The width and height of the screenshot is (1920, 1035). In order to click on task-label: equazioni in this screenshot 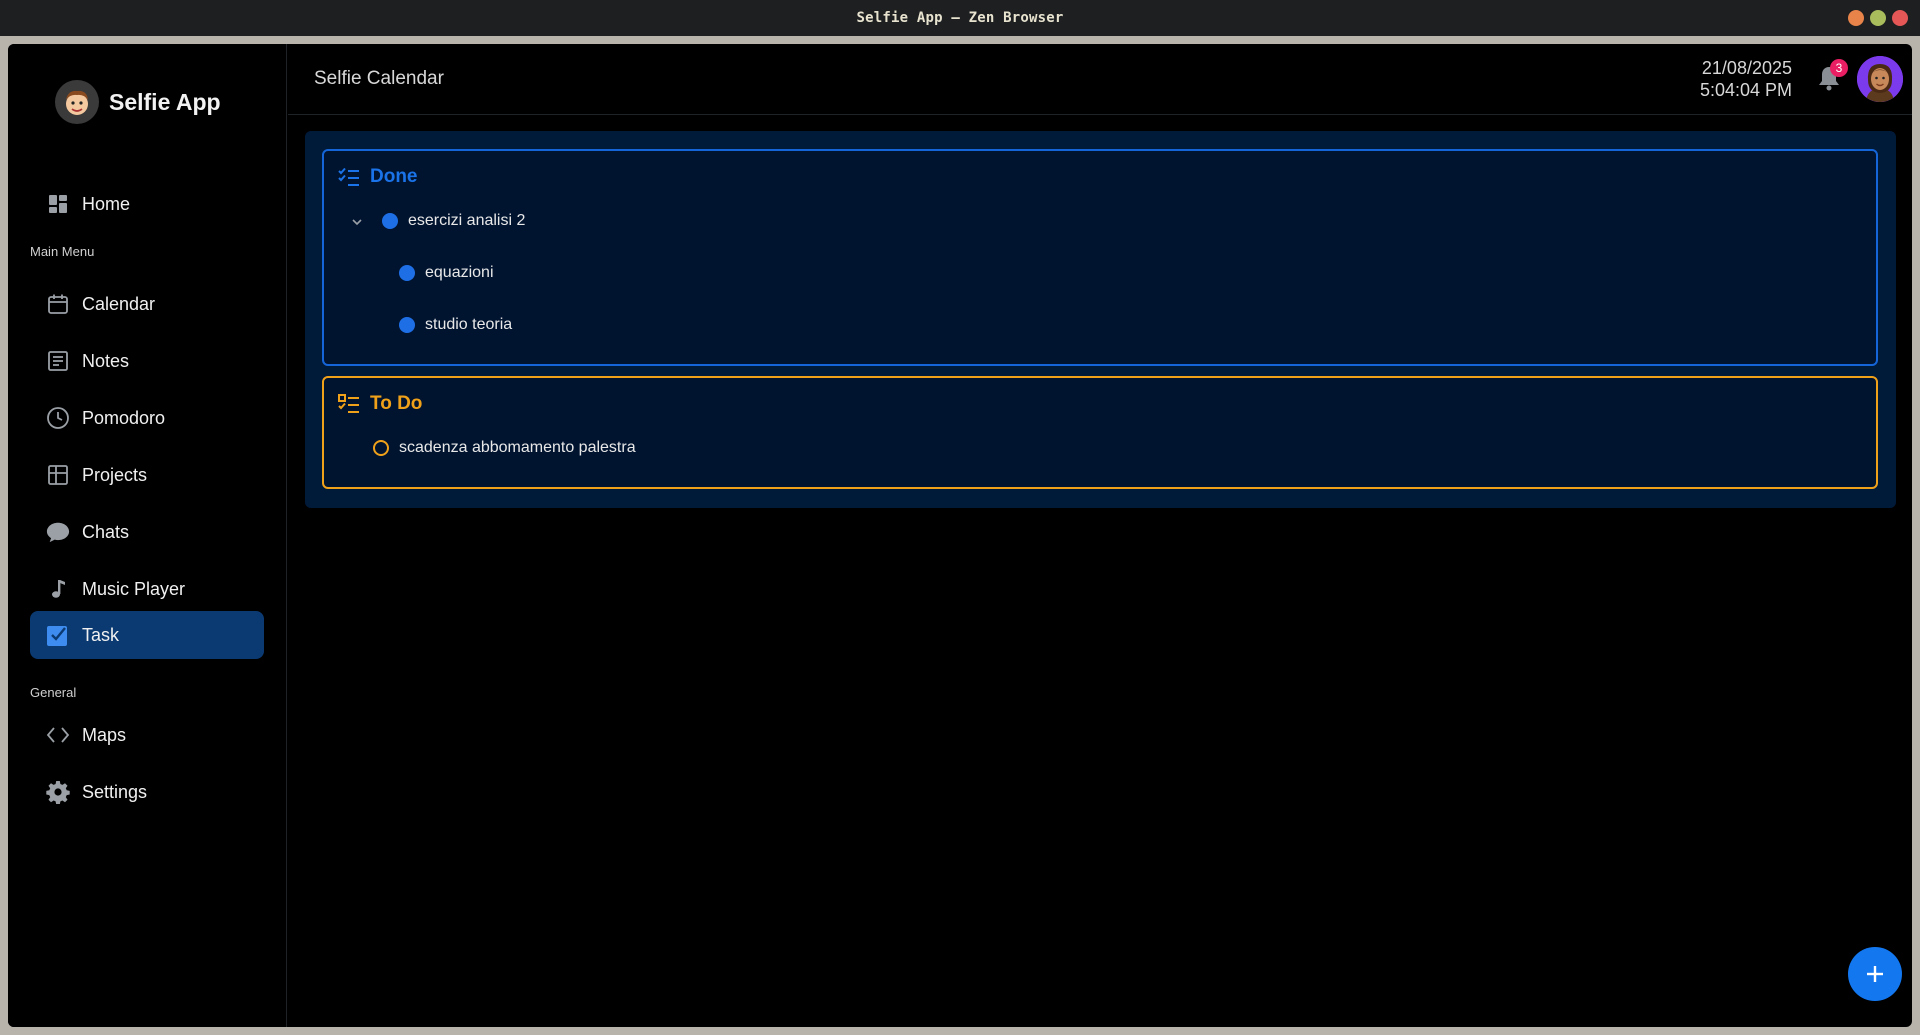, I will do `click(459, 272)`.